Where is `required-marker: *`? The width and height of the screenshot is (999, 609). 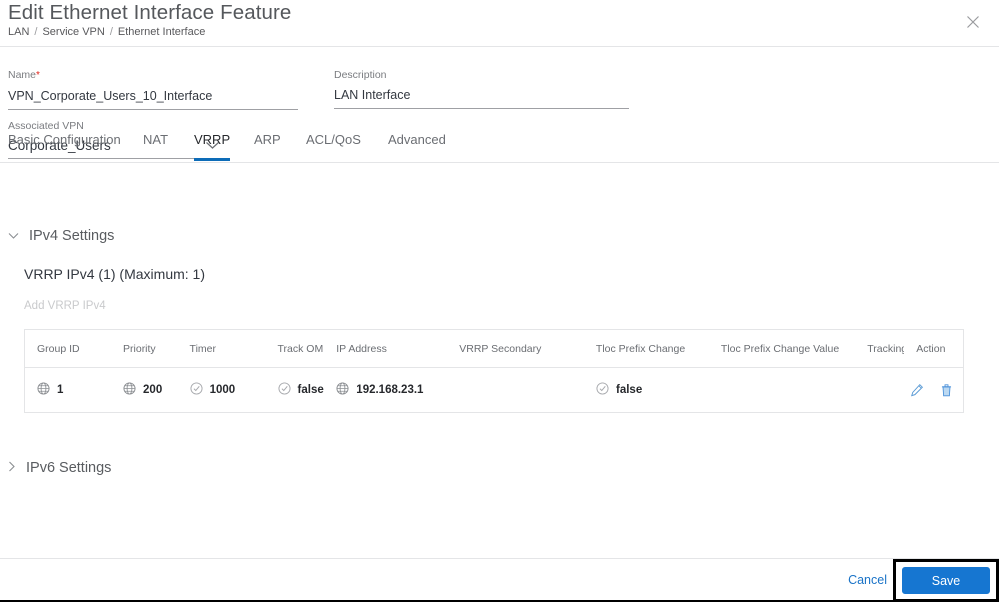 required-marker: * is located at coordinates (38, 75).